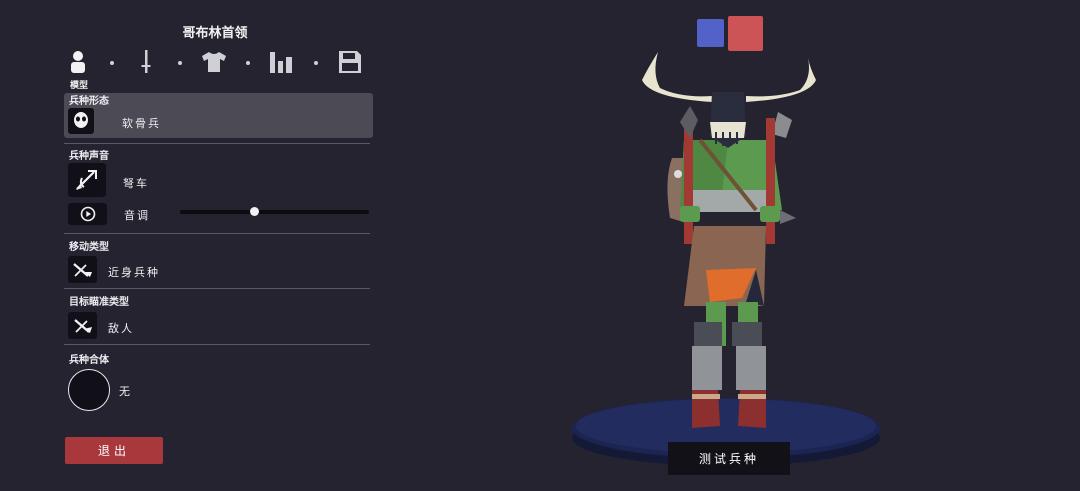 The width and height of the screenshot is (1080, 491). What do you see at coordinates (729, 458) in the screenshot?
I see `test-unit-button: 测试兵种` at bounding box center [729, 458].